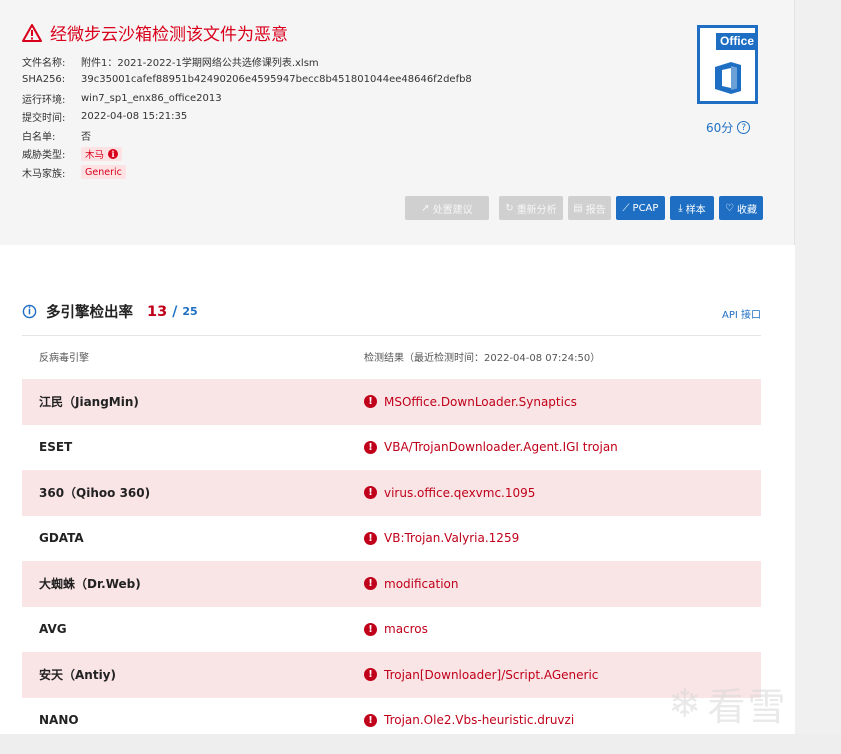 The height and width of the screenshot is (754, 841). I want to click on file-type-badge: Office, so click(727, 64).